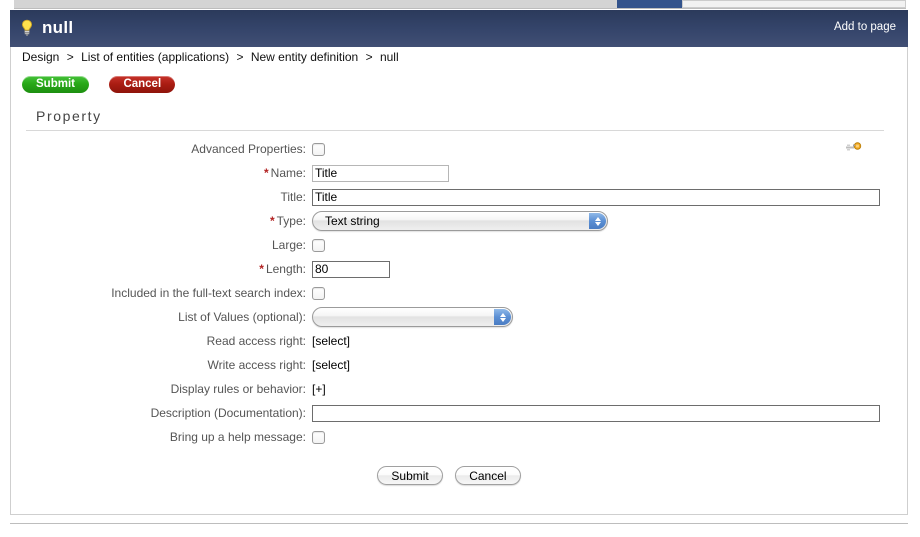  What do you see at coordinates (318, 245) in the screenshot?
I see `large-checkbox` at bounding box center [318, 245].